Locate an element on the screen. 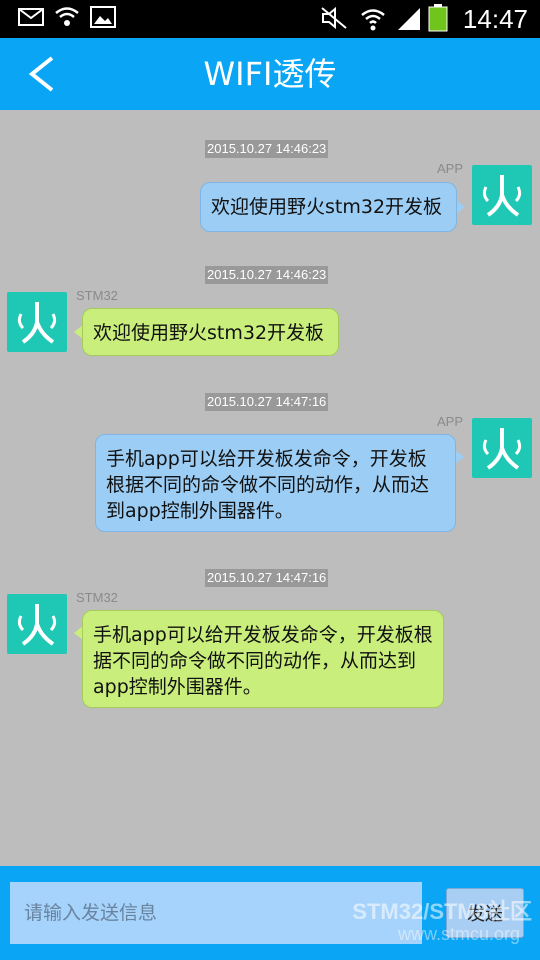 This screenshot has height=960, width=540. status-bar: 14:47 is located at coordinates (270, 19).